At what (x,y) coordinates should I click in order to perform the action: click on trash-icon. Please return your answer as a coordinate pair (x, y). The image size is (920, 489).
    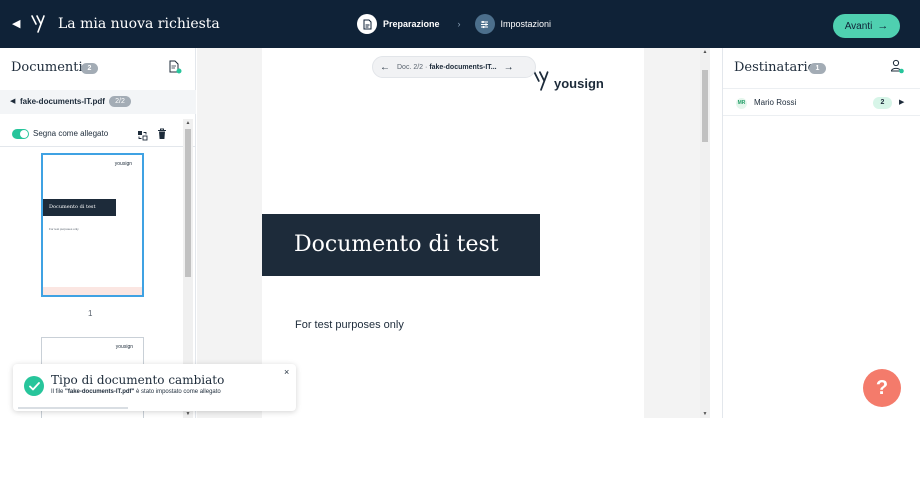
    Looking at the image, I should click on (162, 136).